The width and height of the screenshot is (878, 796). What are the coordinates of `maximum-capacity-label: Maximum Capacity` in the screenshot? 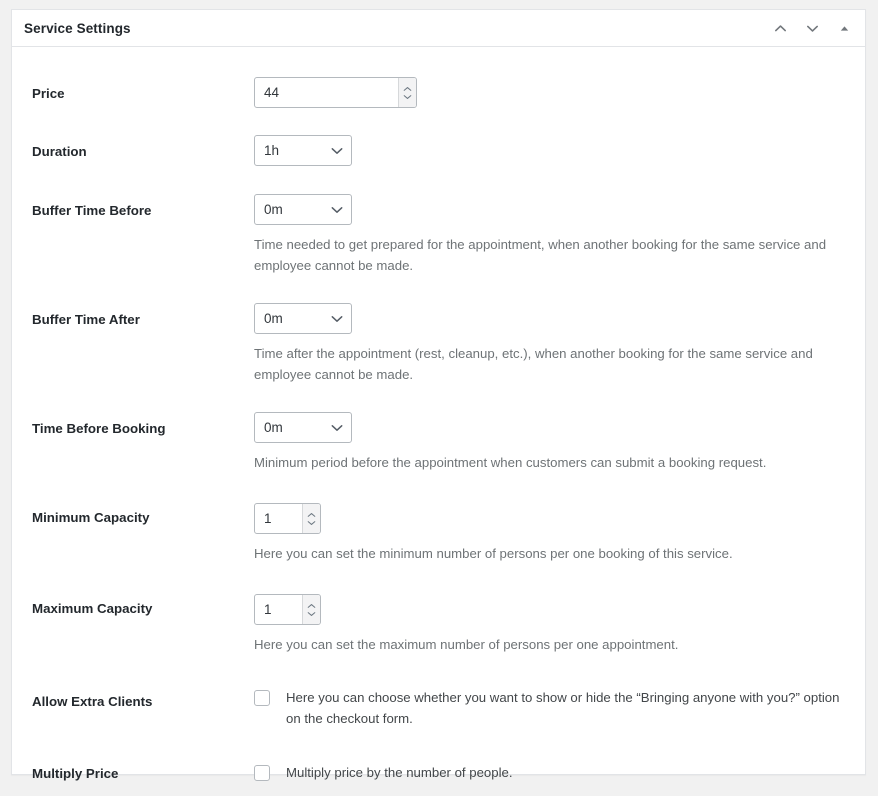 It's located at (92, 608).